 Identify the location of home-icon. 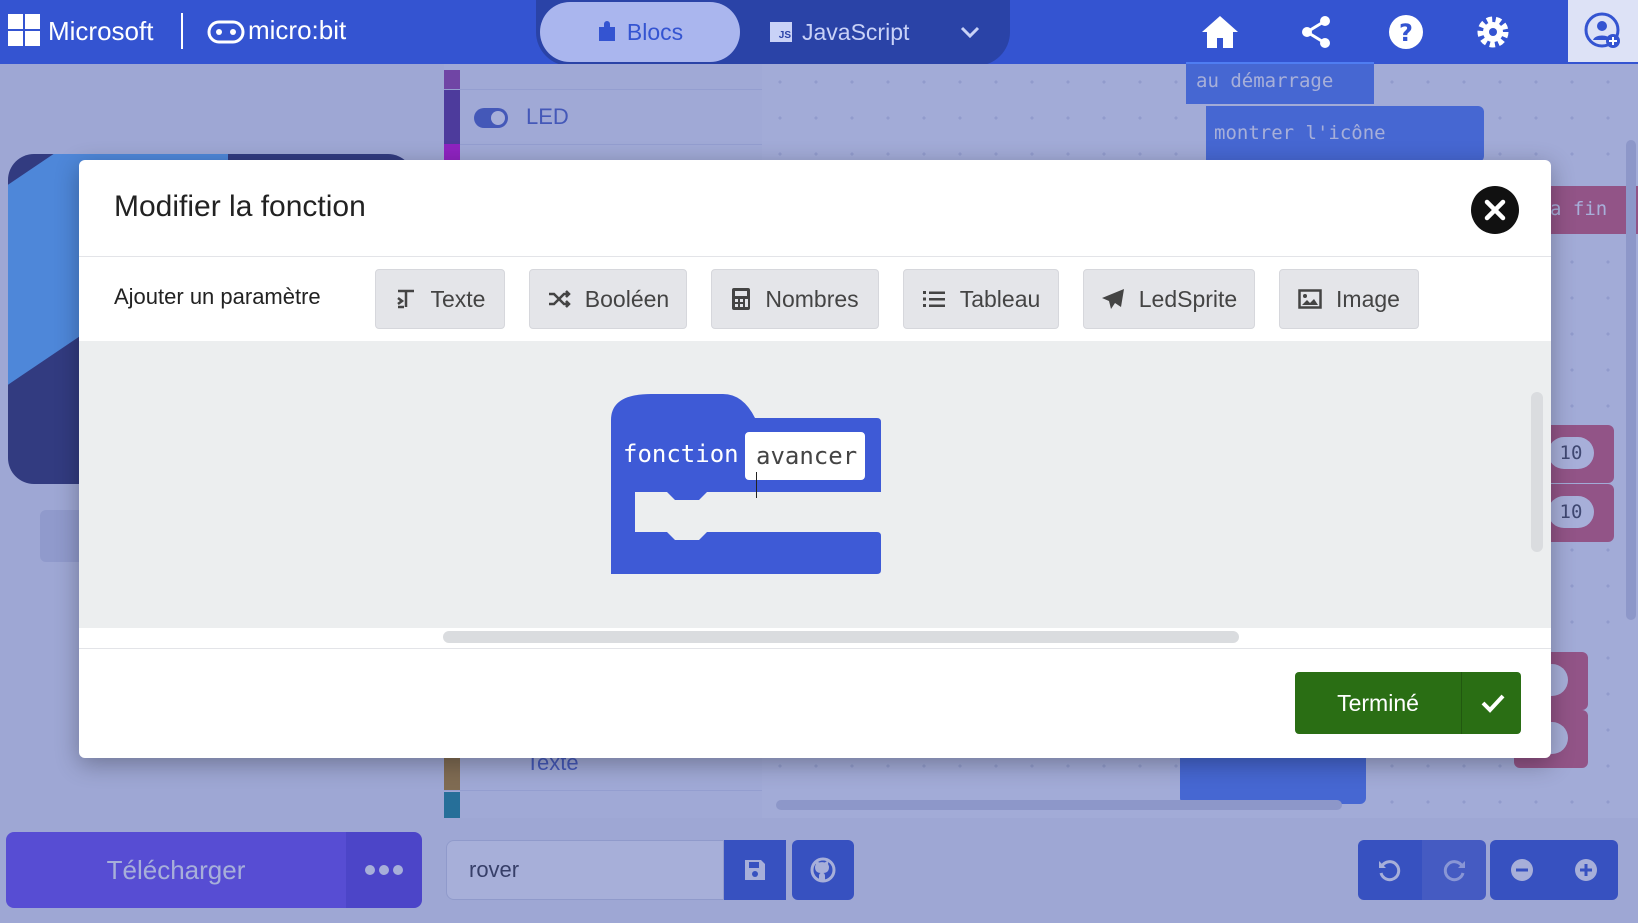
(1220, 32).